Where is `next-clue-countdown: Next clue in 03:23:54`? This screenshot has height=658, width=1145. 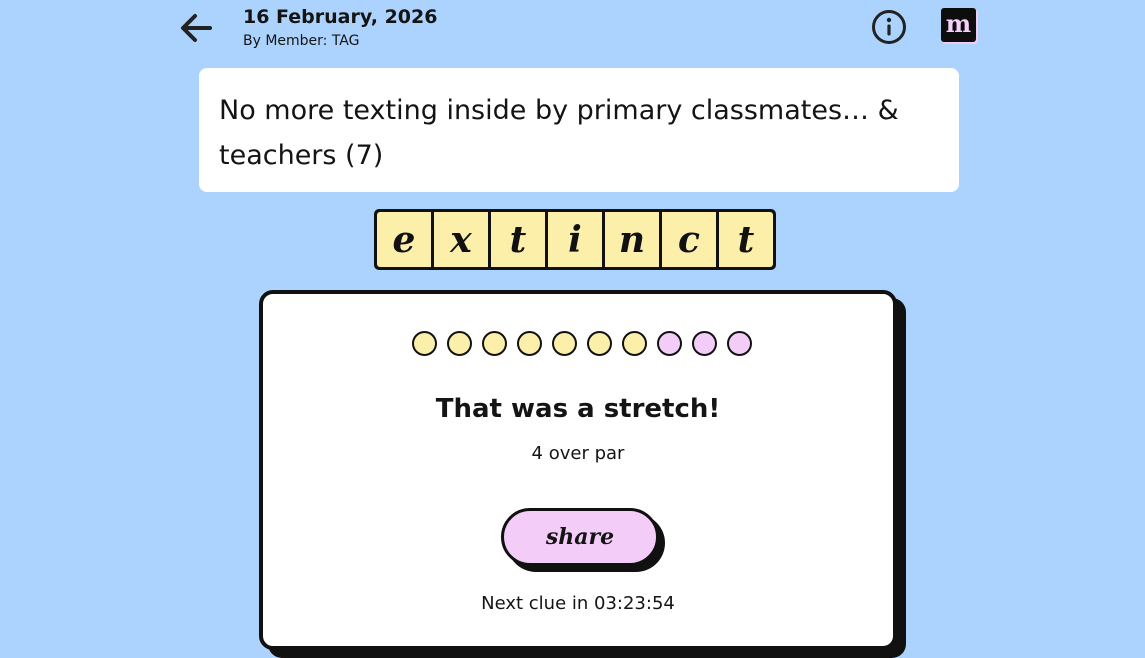 next-clue-countdown: Next clue in 03:23:54 is located at coordinates (578, 603).